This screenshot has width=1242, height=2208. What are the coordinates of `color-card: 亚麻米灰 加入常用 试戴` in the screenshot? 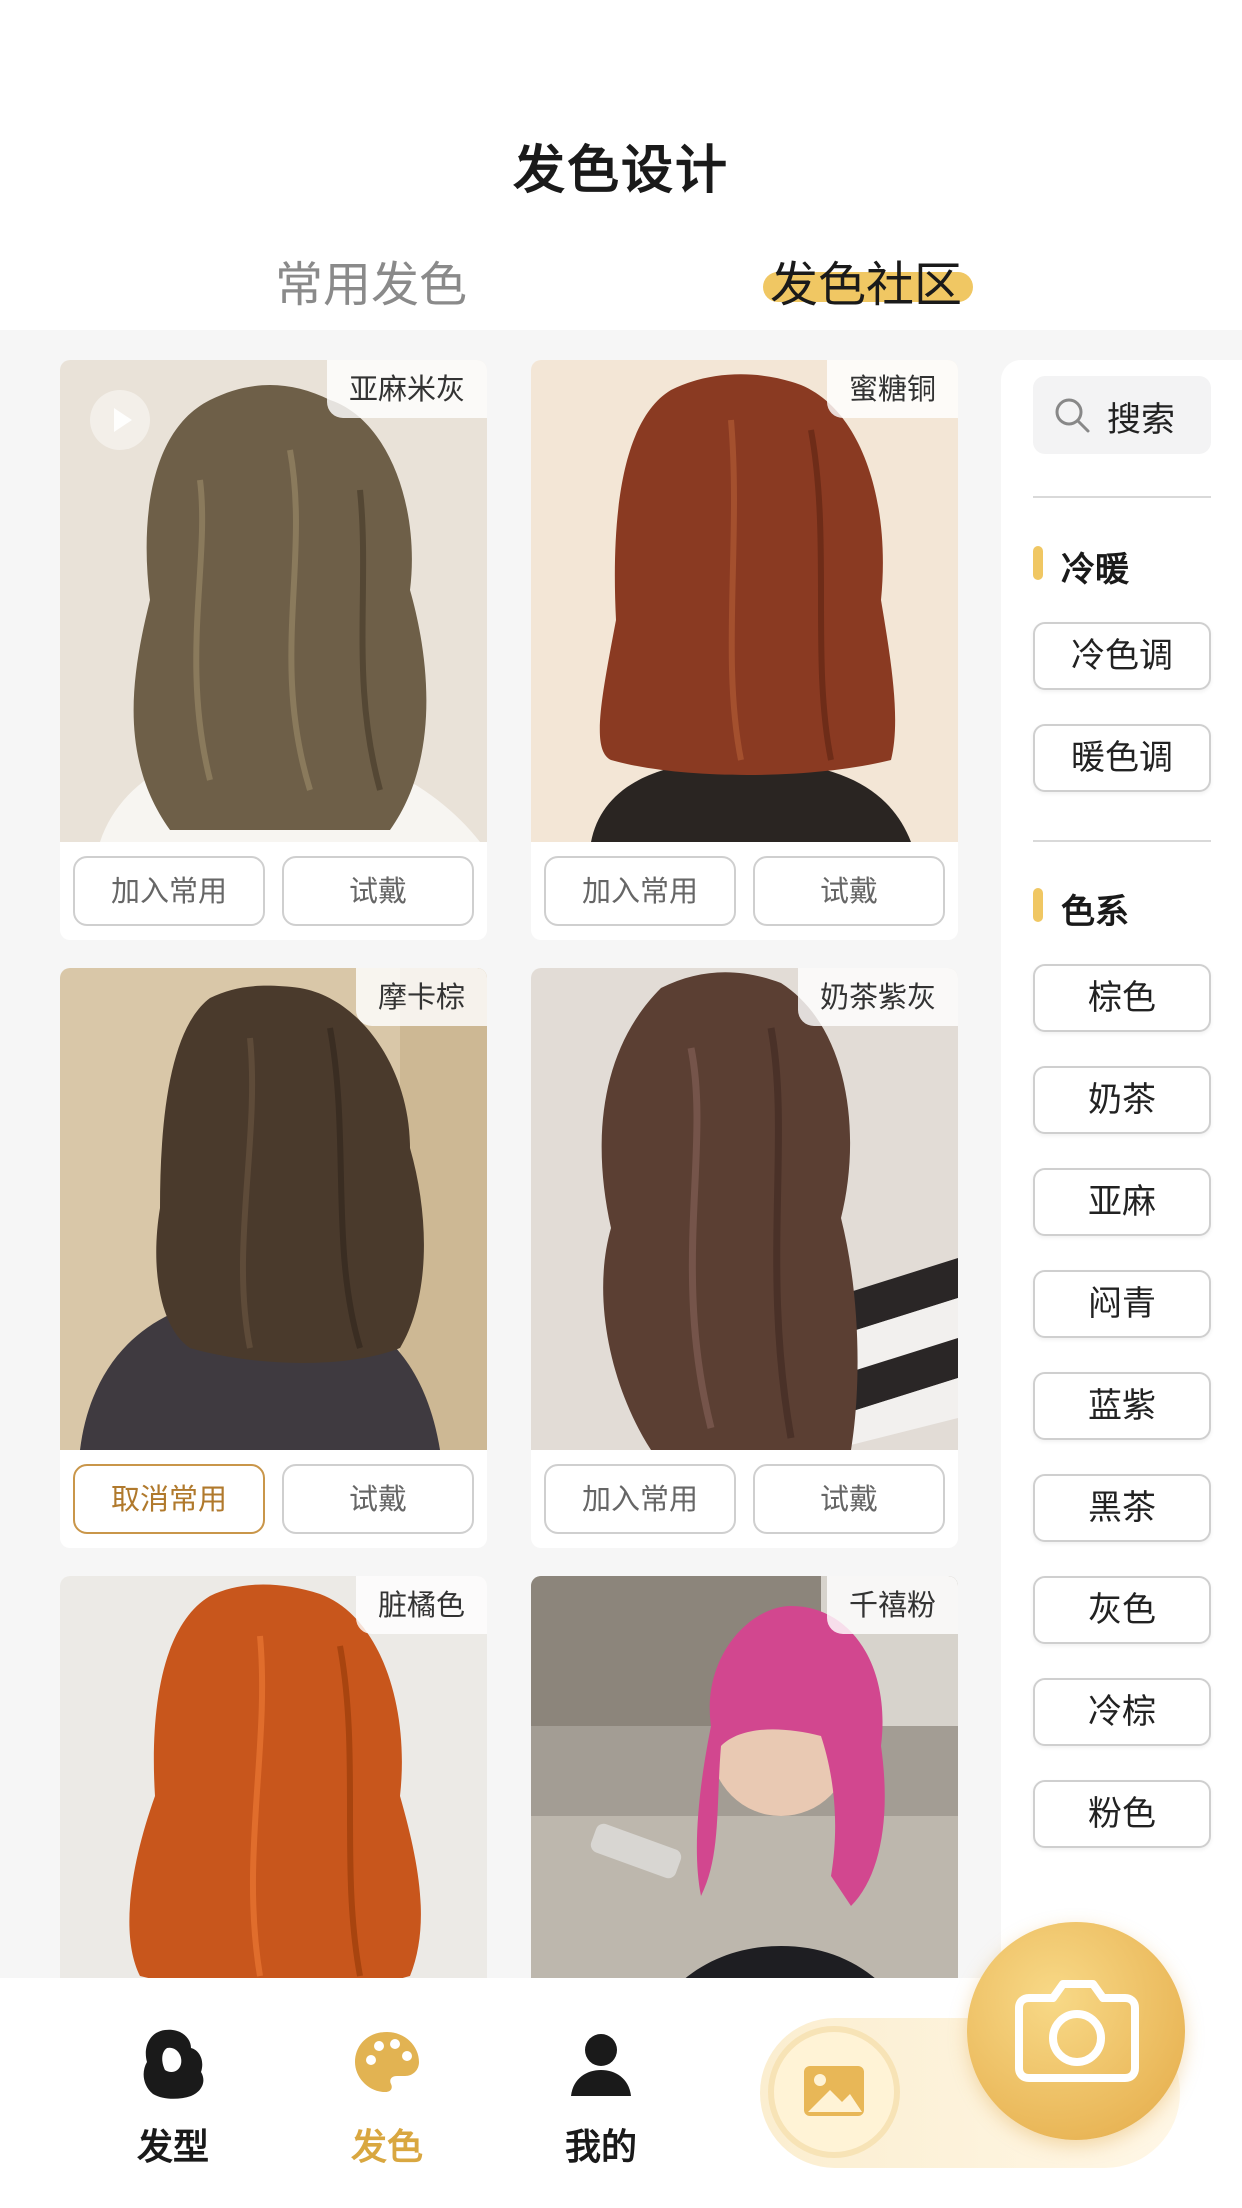 It's located at (273, 650).